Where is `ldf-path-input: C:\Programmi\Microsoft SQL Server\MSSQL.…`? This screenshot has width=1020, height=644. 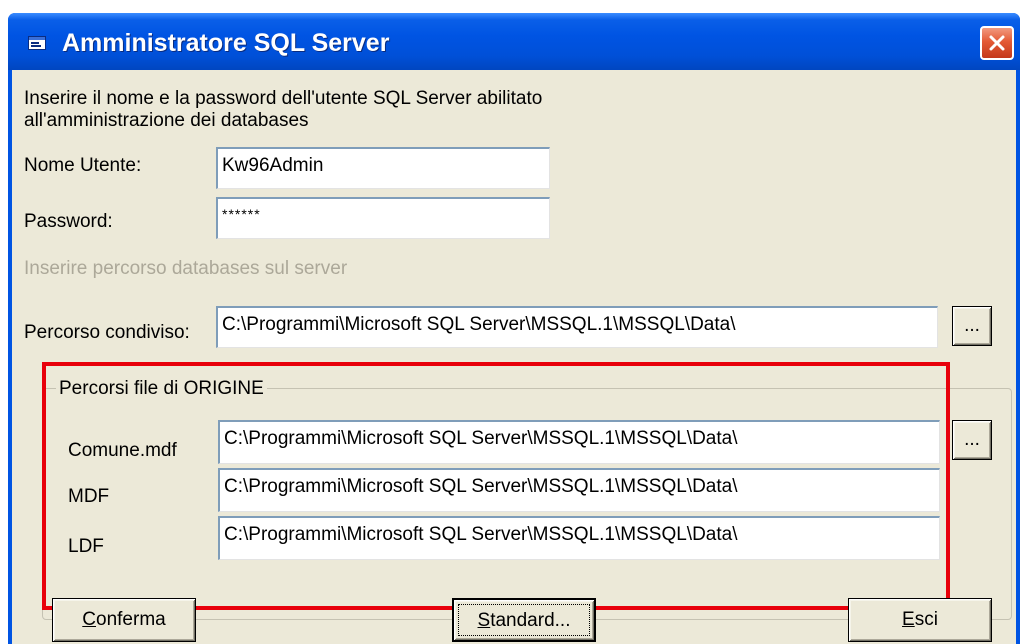
ldf-path-input: C:\Programmi\Microsoft SQL Server\MSSQL.… is located at coordinates (579, 538).